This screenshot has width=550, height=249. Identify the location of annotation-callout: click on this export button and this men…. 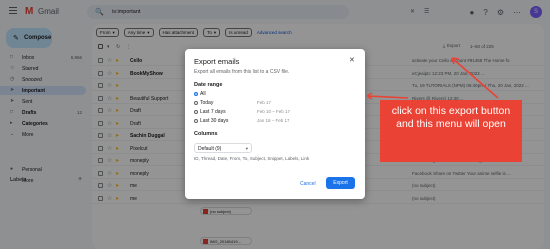
(451, 131).